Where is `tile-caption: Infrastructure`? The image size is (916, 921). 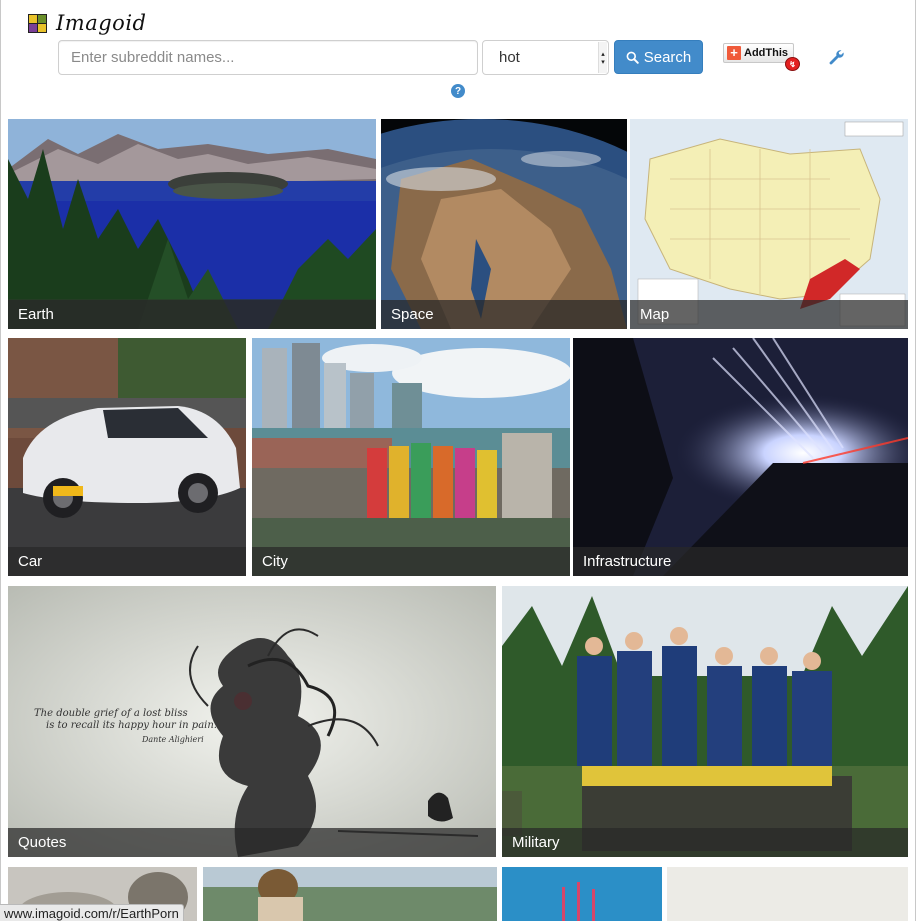 tile-caption: Infrastructure is located at coordinates (740, 561).